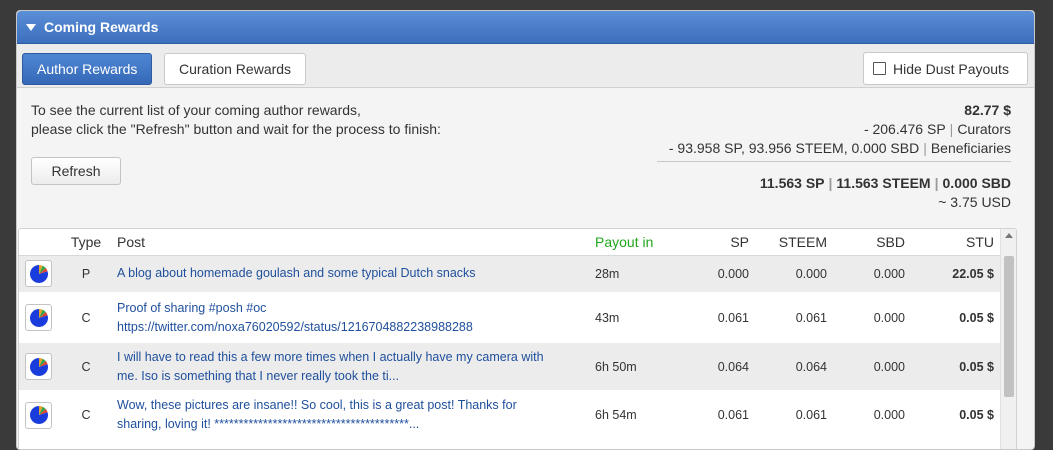 This screenshot has height=450, width=1053. What do you see at coordinates (31, 27) in the screenshot?
I see `caret-down-icon` at bounding box center [31, 27].